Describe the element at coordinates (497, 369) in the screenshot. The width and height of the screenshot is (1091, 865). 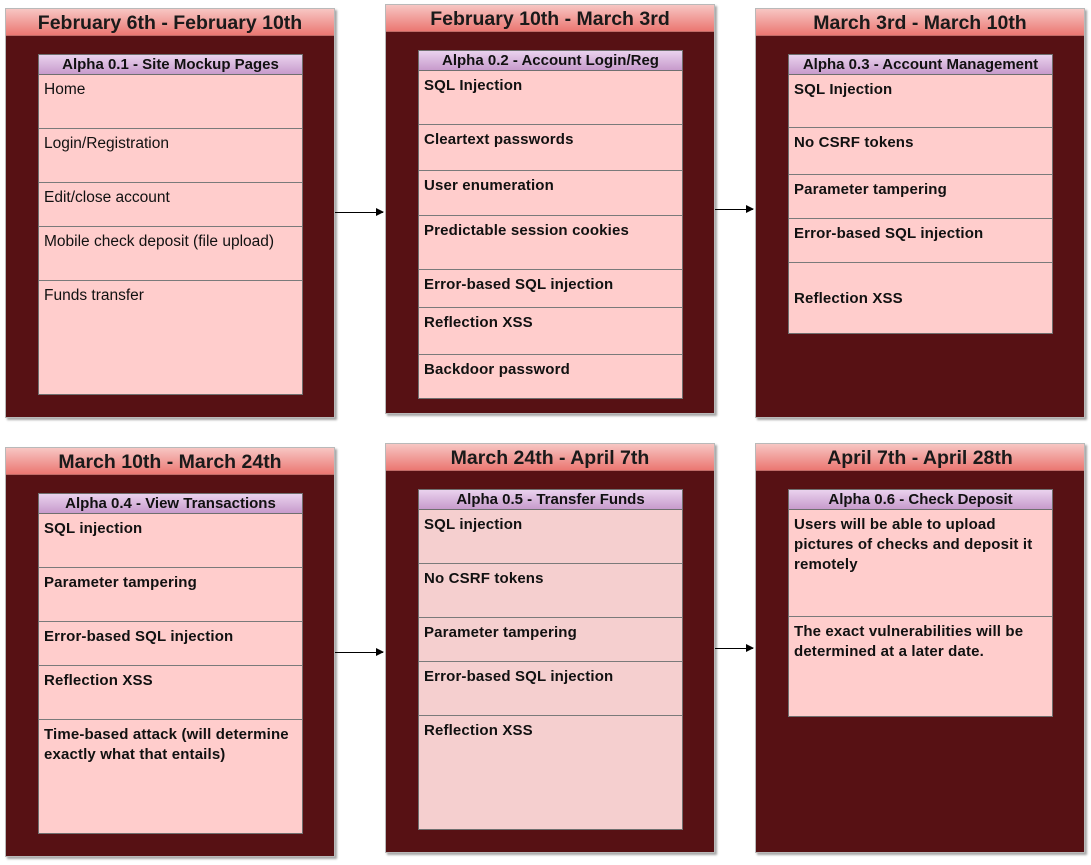
I see `milestone-item: Backdoor password` at that location.